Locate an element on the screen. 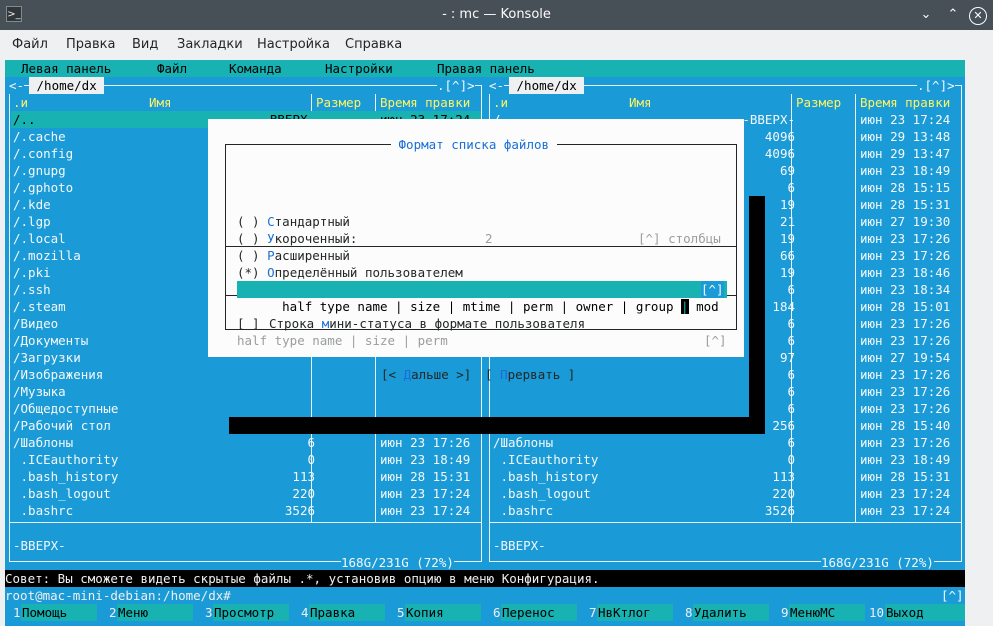  prompt-history-button: [^] is located at coordinates (952, 595).